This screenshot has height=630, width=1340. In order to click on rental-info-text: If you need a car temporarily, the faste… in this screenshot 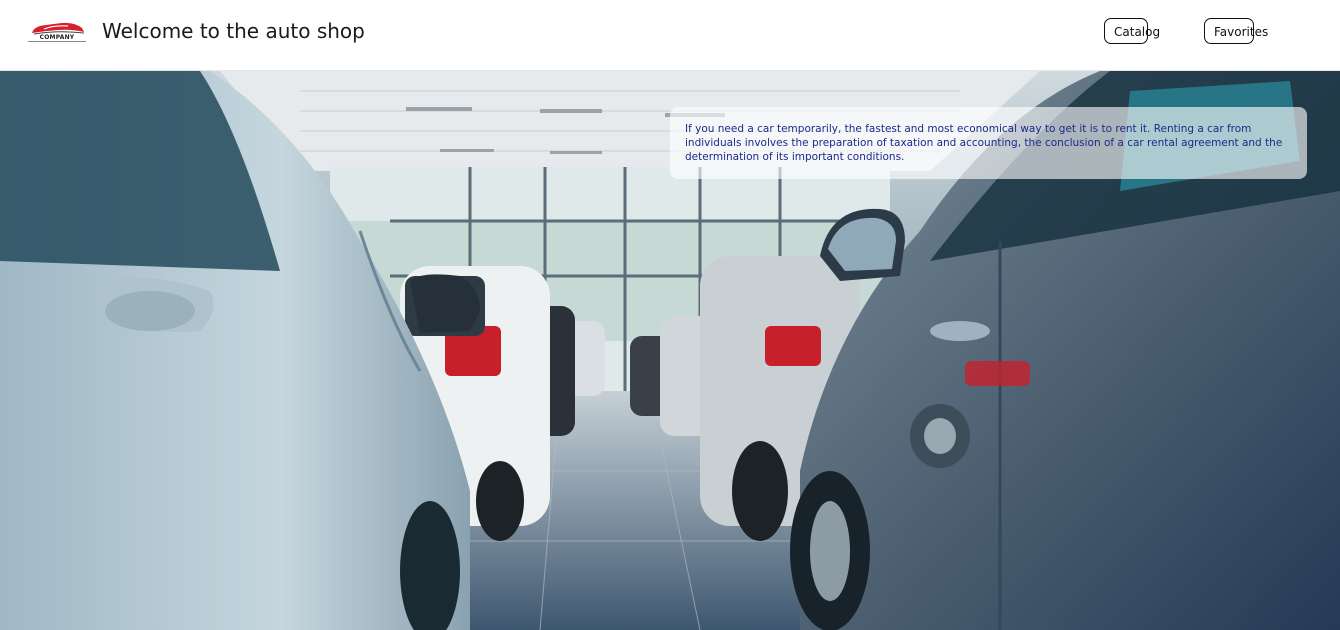, I will do `click(984, 143)`.